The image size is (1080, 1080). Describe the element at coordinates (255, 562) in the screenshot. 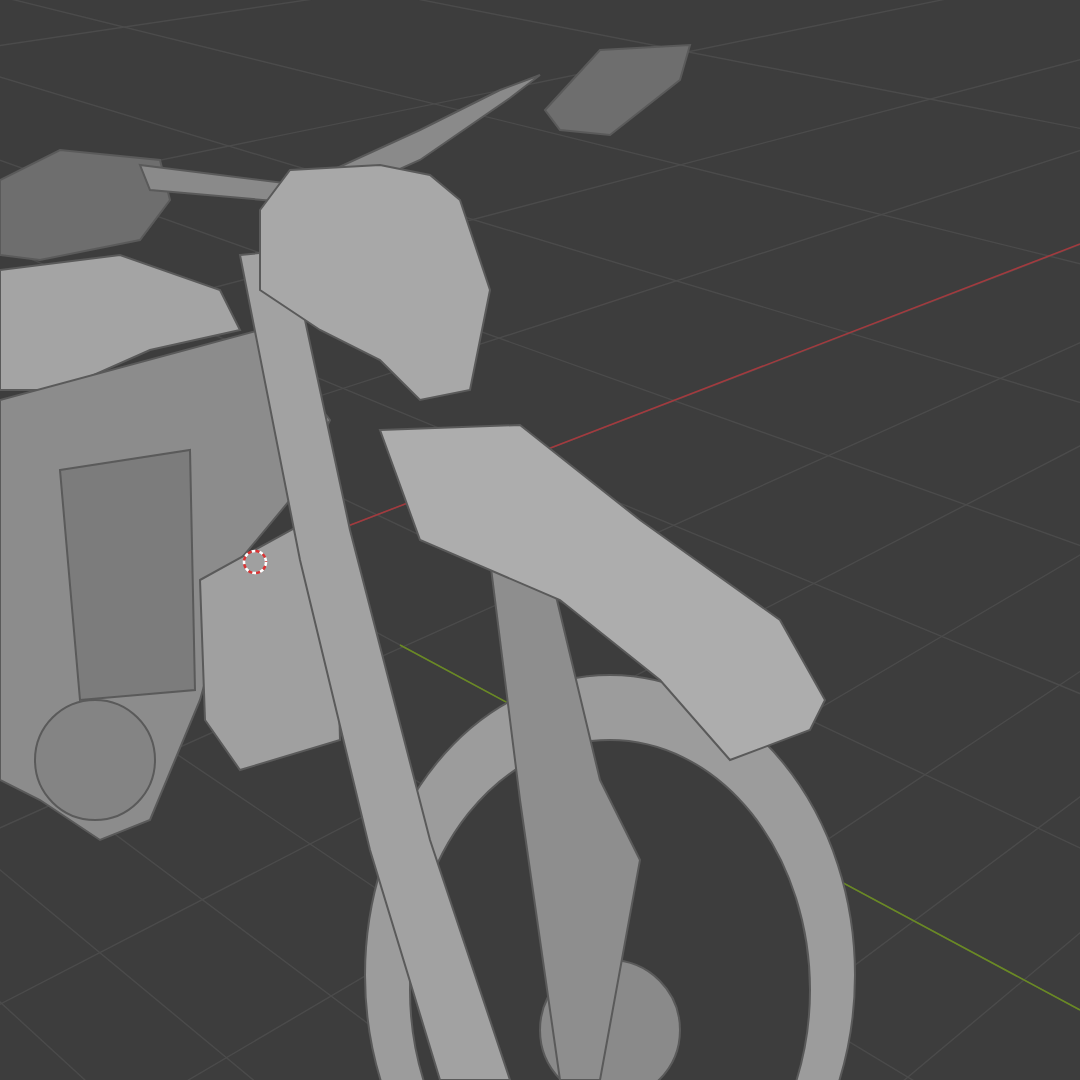

I see `3d-cursor-icon` at that location.